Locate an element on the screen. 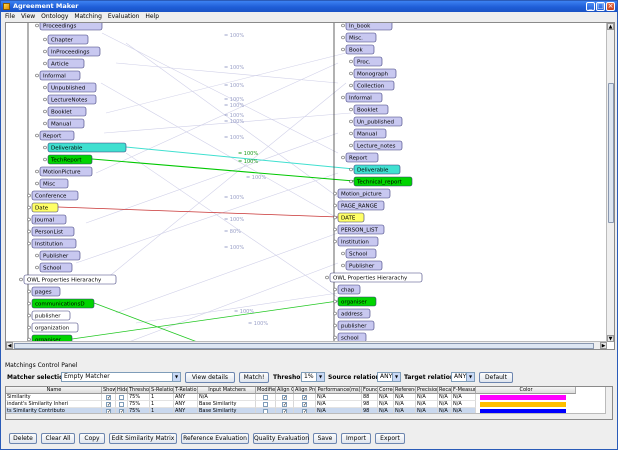 This screenshot has width=618, height=450. column-header: Found is located at coordinates (370, 390).